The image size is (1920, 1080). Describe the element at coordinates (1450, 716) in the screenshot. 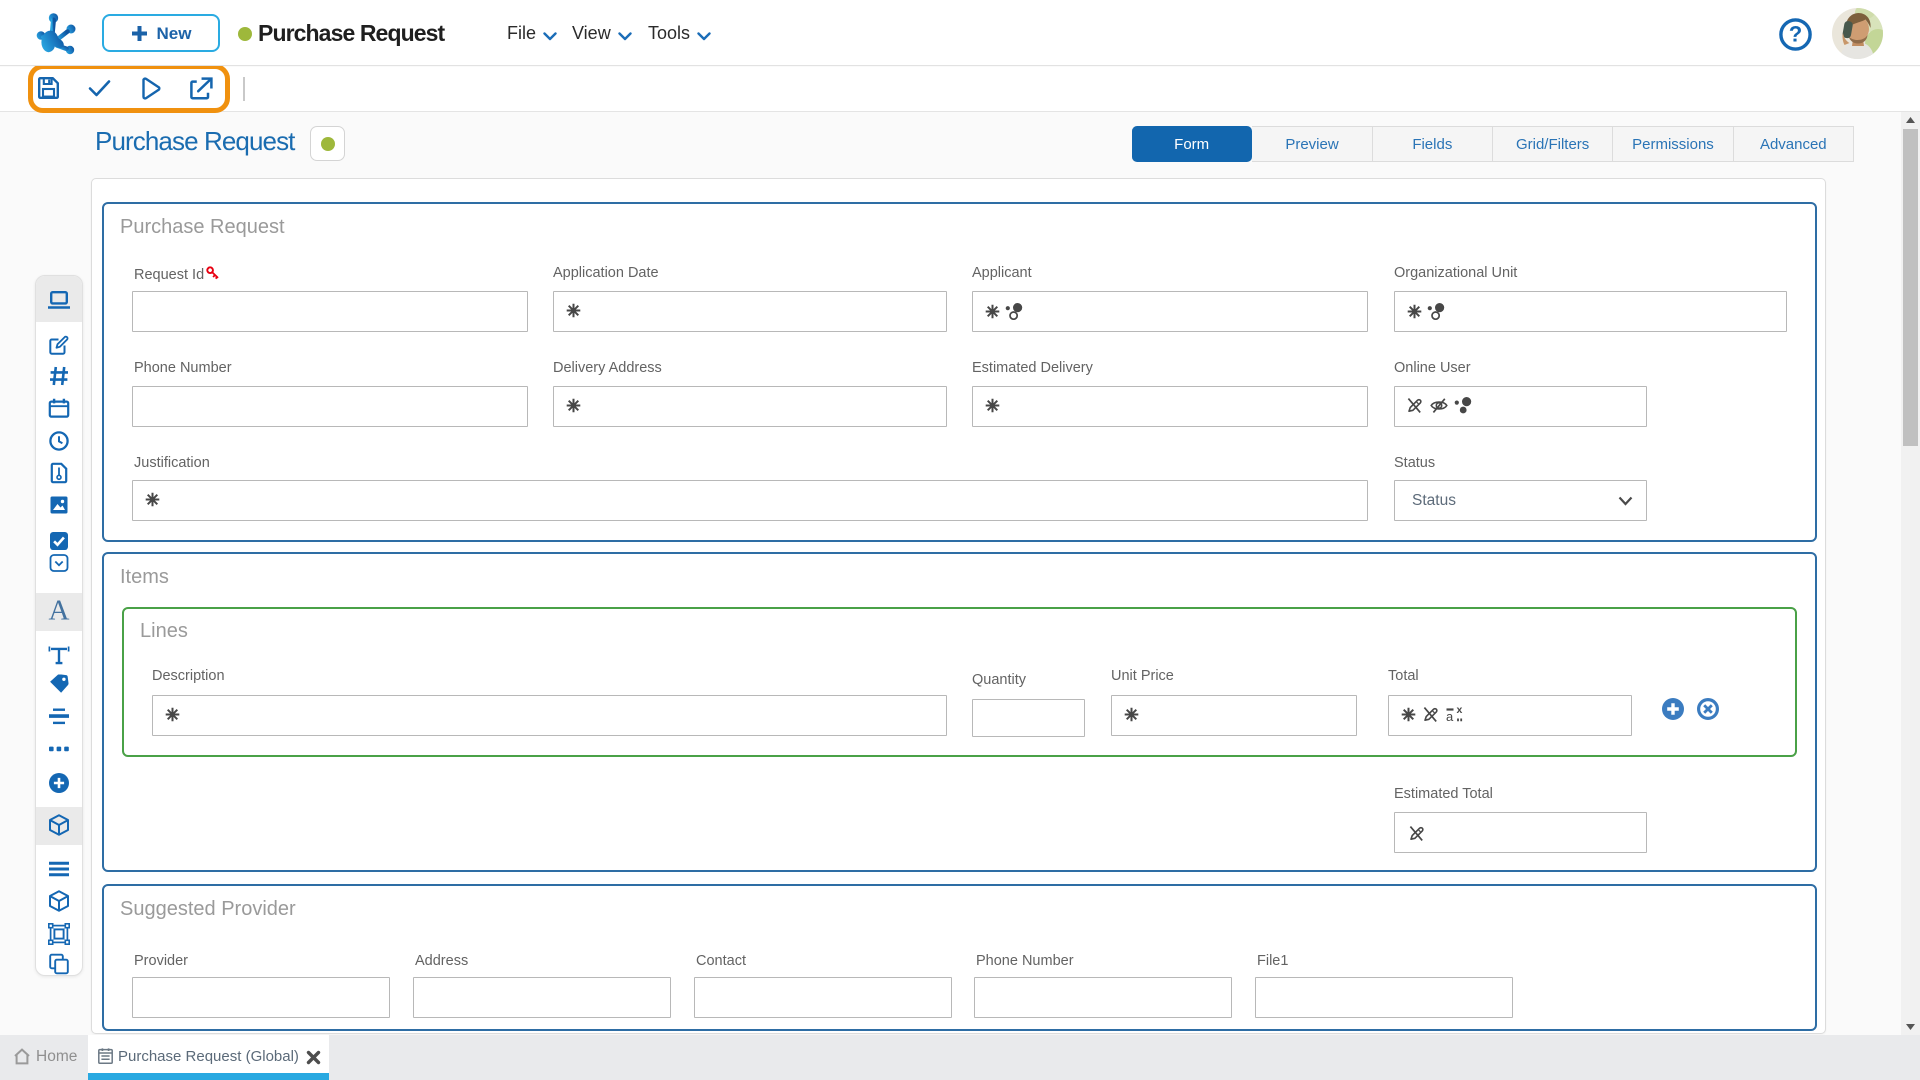

I see `svg-text: a` at that location.